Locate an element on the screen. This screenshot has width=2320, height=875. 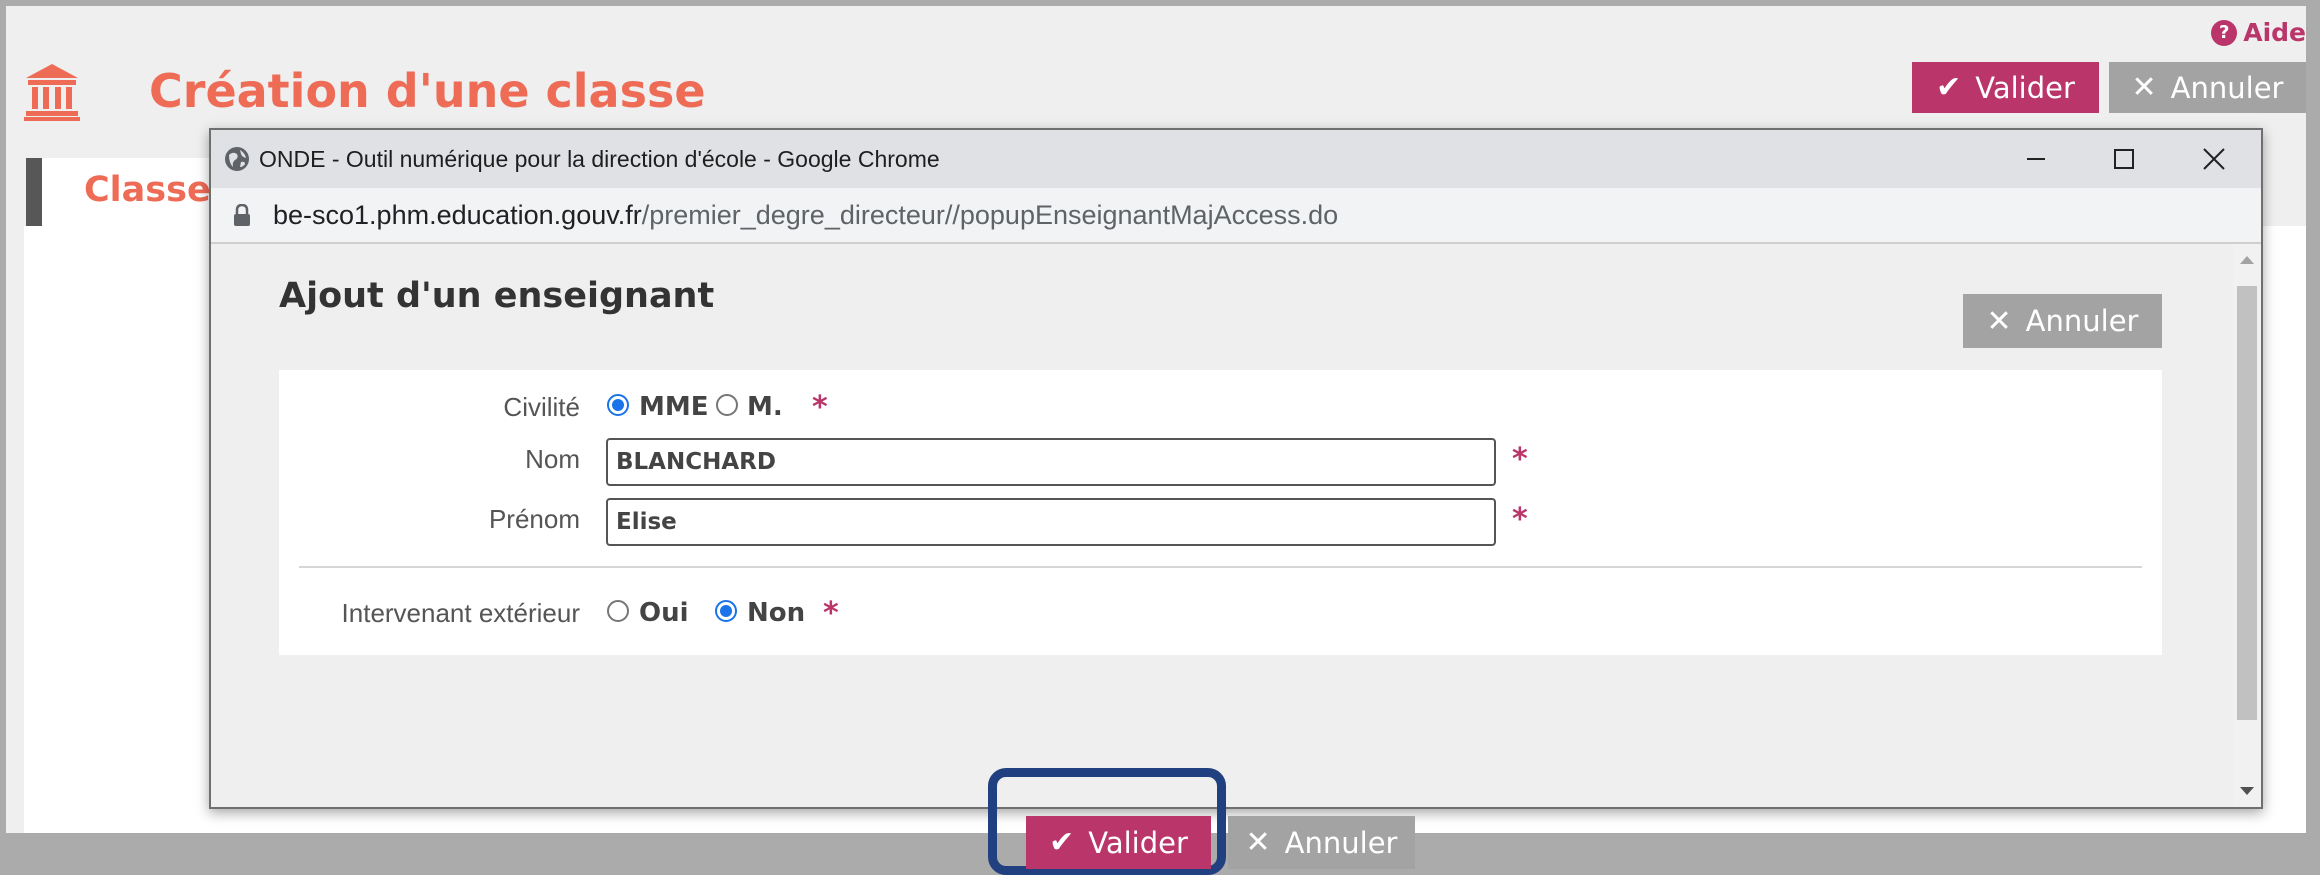
minimize-button is located at coordinates (2036, 159).